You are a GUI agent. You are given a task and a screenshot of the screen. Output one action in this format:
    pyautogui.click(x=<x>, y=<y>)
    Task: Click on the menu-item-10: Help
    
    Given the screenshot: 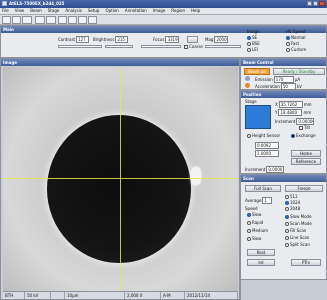 What is the action you would take?
    pyautogui.click(x=195, y=11)
    